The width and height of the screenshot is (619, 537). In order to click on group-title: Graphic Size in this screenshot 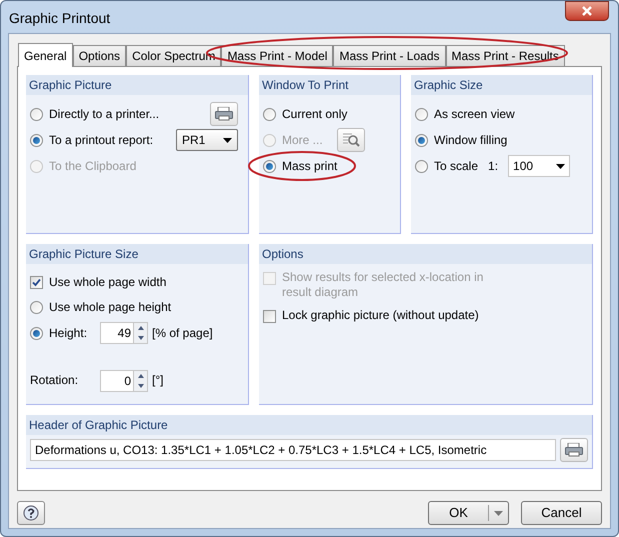, I will do `click(448, 85)`.